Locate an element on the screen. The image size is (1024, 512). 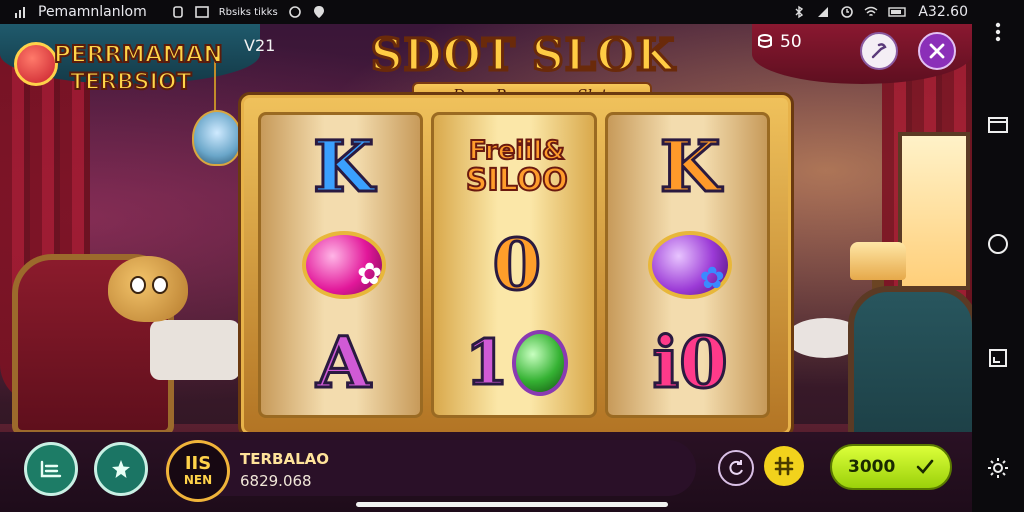
screenshot-icon is located at coordinates (998, 358).